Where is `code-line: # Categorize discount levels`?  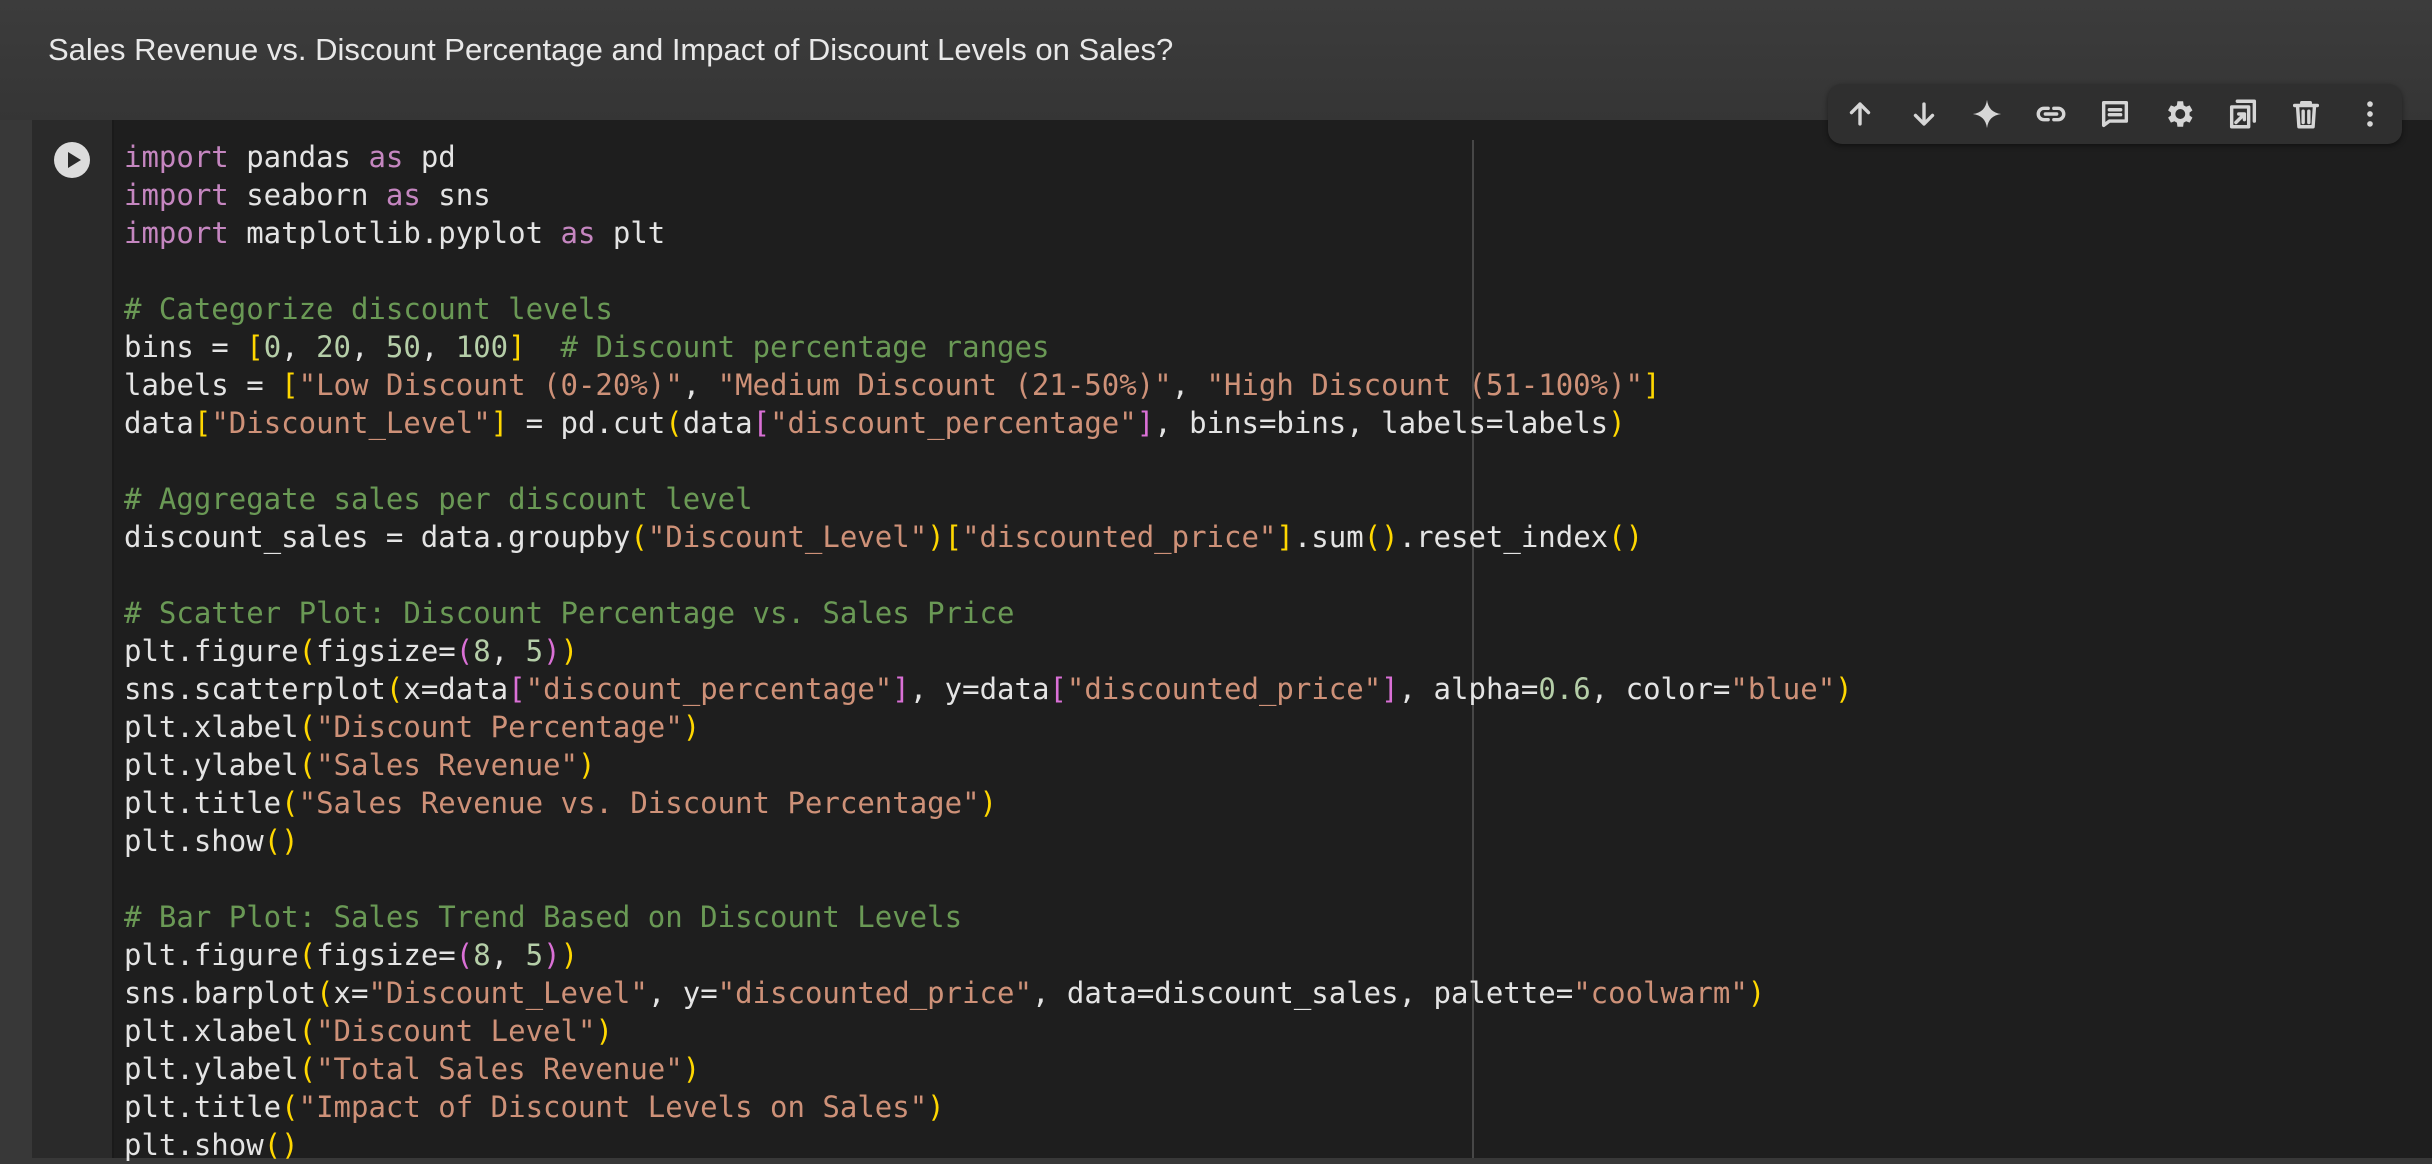 code-line: # Categorize discount levels is located at coordinates (988, 309).